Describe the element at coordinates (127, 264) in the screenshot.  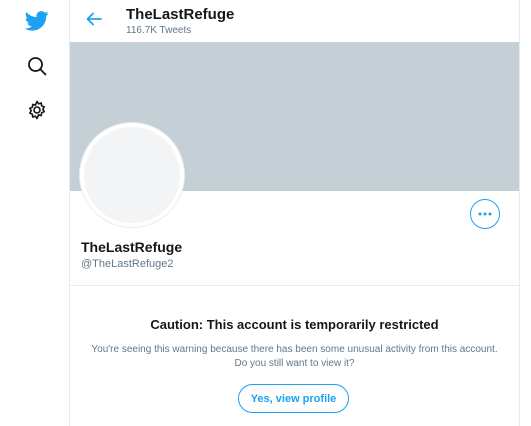
I see `profile-handle: @TheLastRefuge2` at that location.